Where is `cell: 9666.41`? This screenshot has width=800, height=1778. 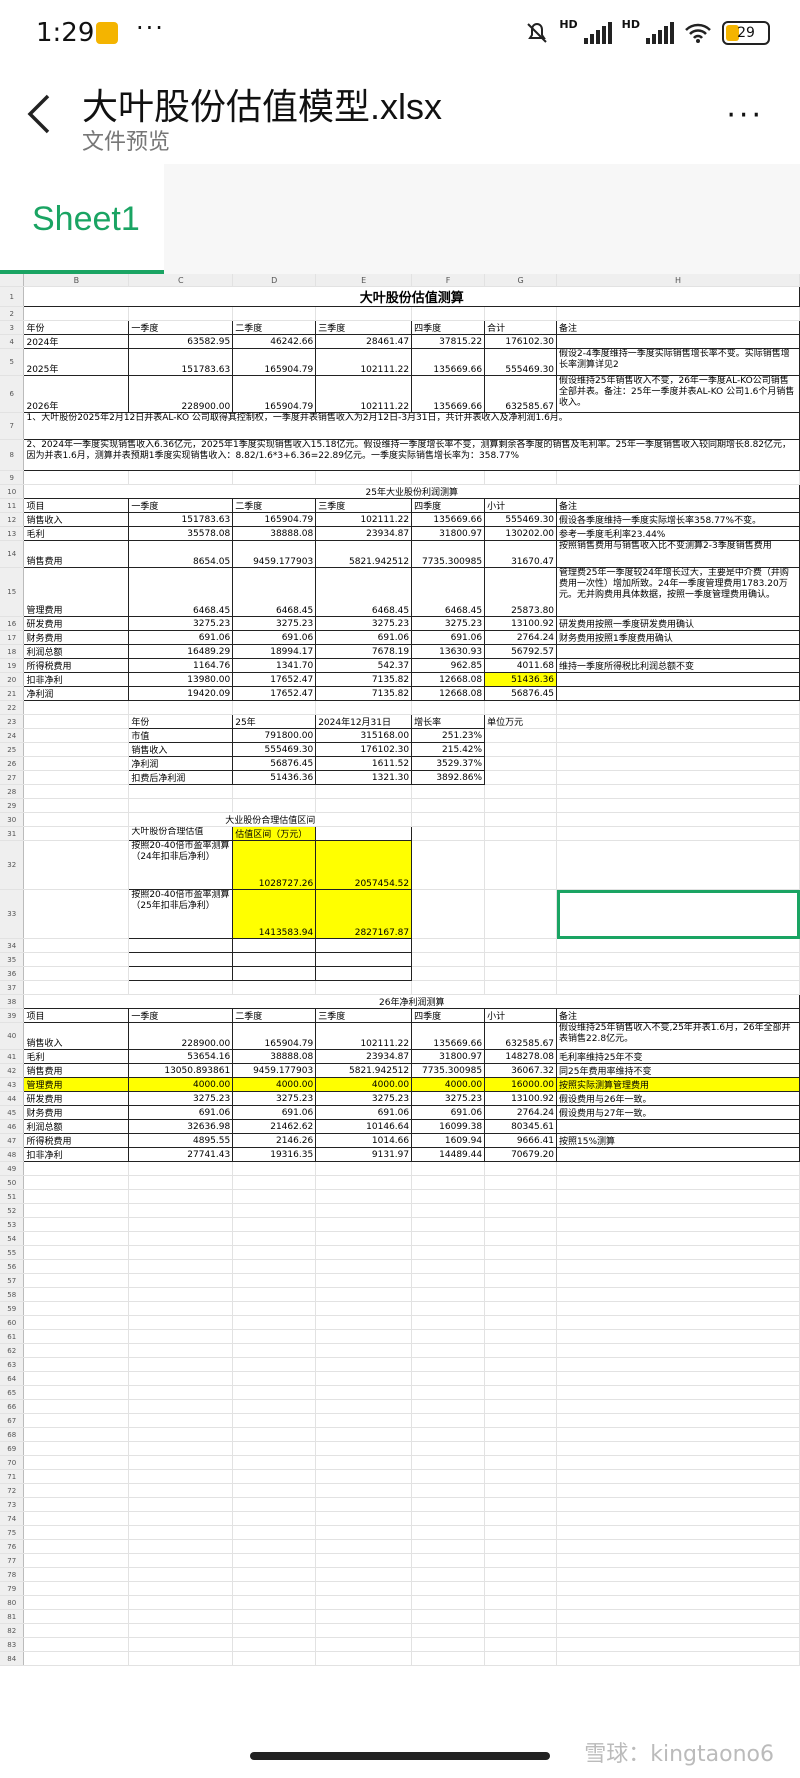 cell: 9666.41 is located at coordinates (521, 1140).